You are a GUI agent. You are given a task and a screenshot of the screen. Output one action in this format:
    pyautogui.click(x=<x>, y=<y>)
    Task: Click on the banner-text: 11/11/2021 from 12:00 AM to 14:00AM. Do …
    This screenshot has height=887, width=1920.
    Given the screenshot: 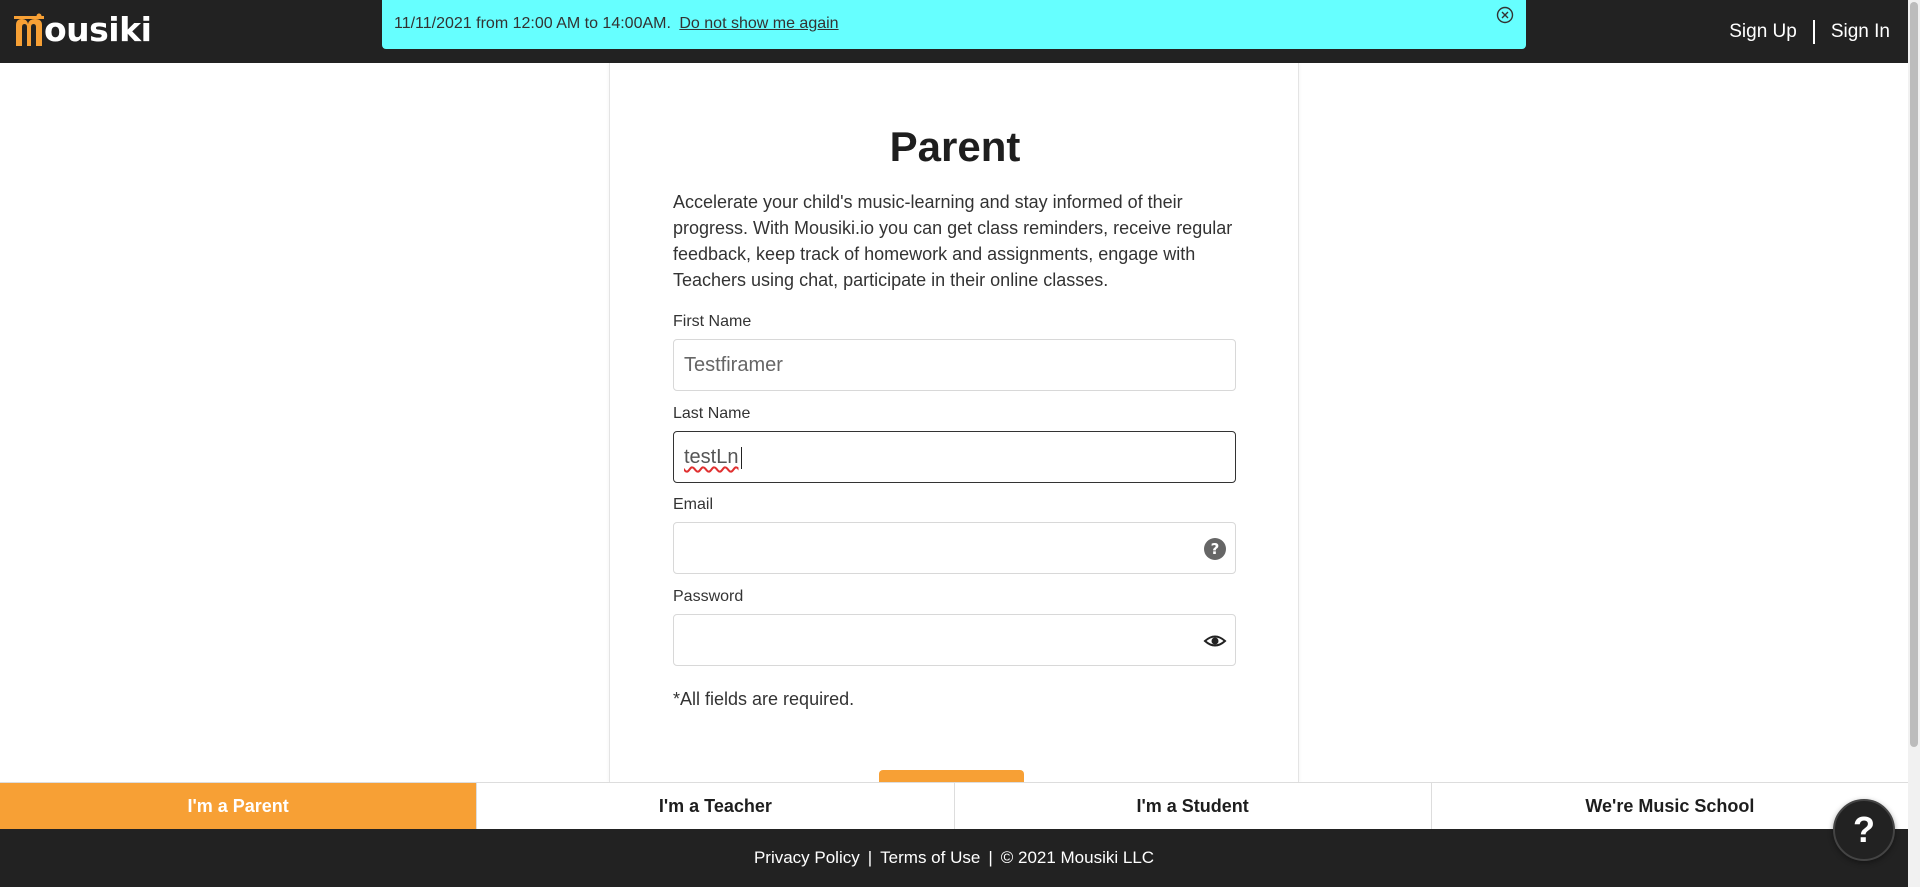 What is the action you would take?
    pyautogui.click(x=616, y=24)
    